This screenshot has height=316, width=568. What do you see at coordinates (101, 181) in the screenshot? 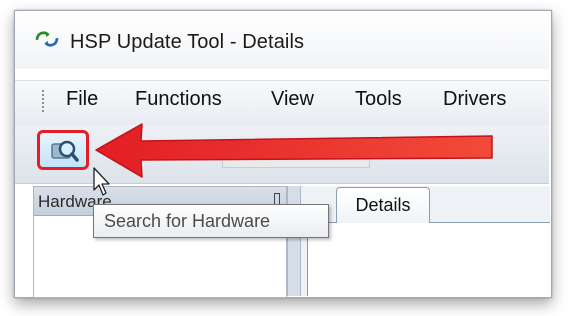
I see `mouse-cursor-icon` at bounding box center [101, 181].